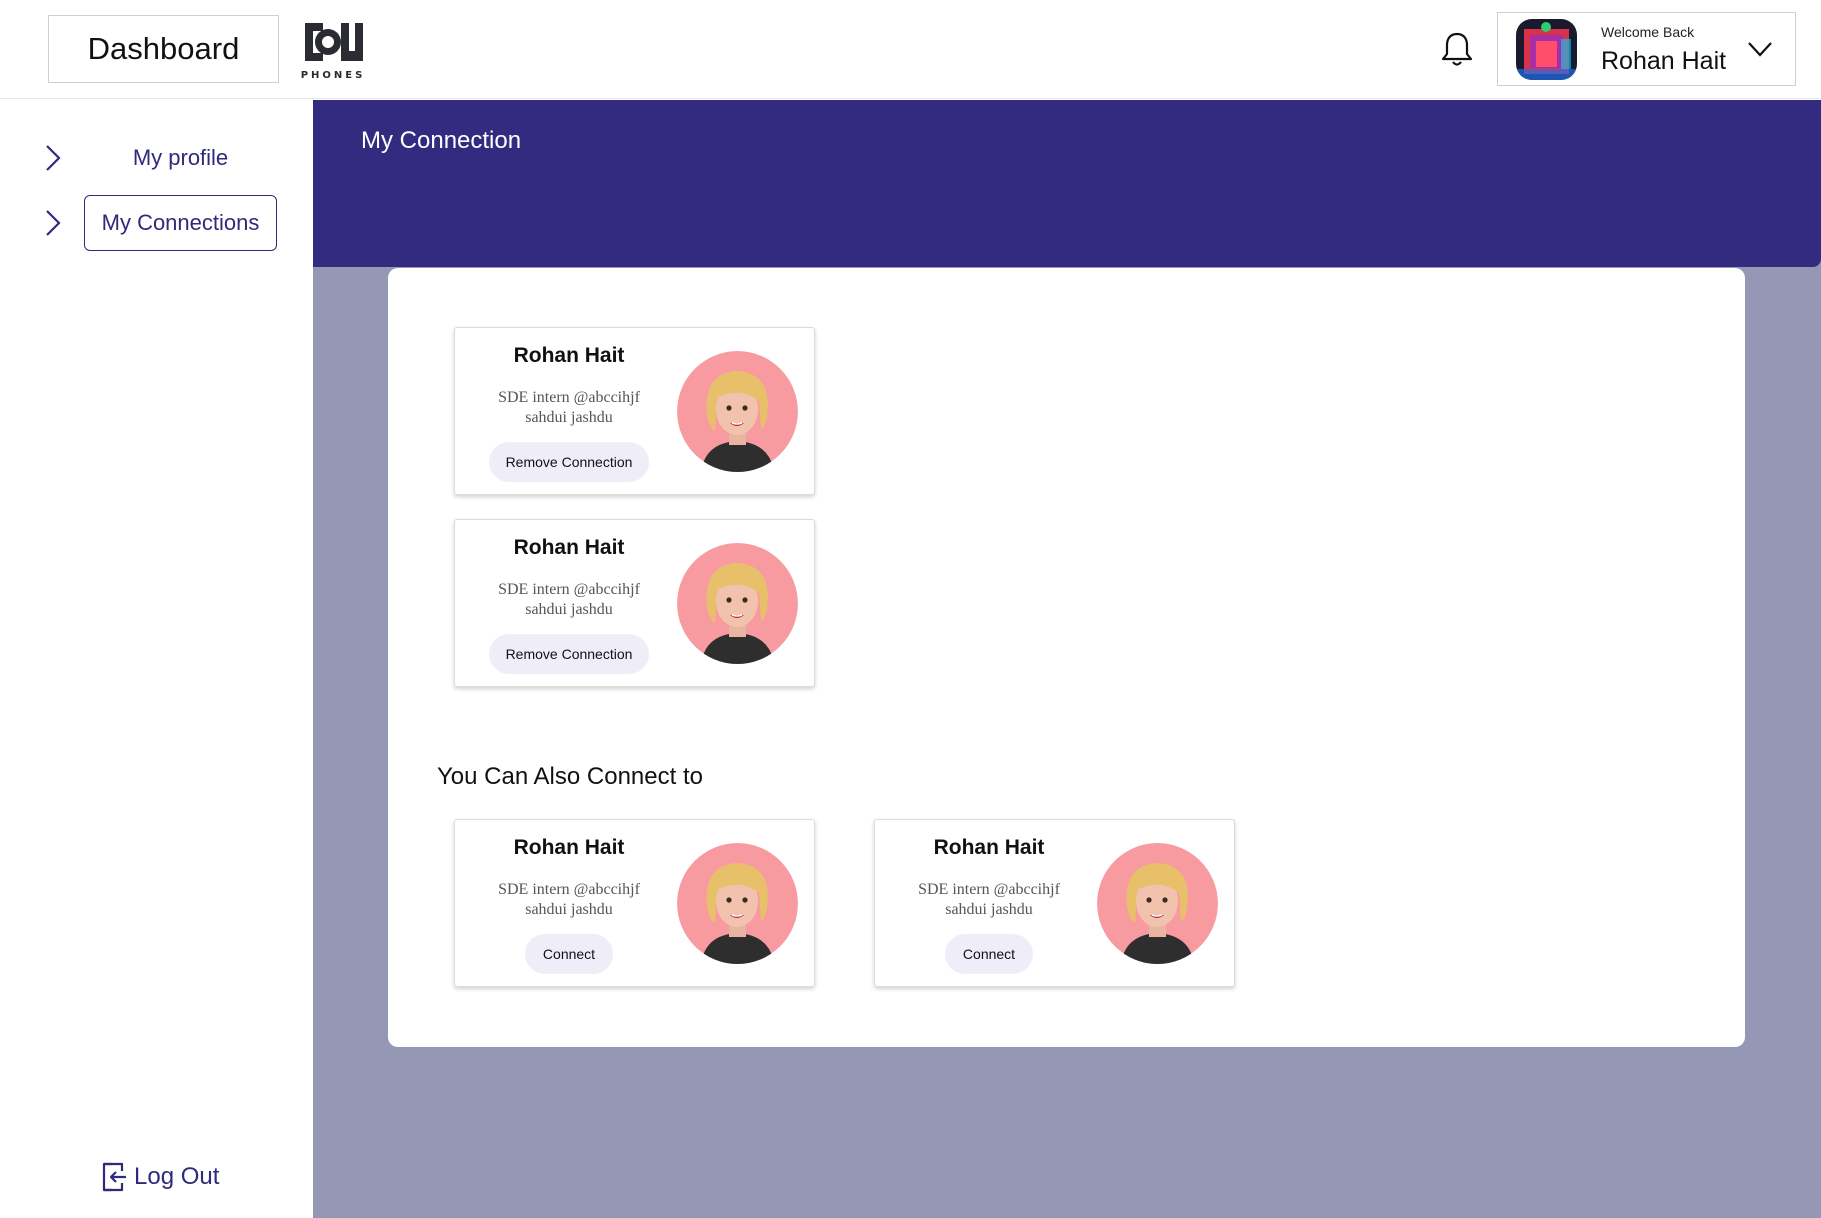 The height and width of the screenshot is (1218, 1821). Describe the element at coordinates (177, 1176) in the screenshot. I see `logout-label: Log Out` at that location.